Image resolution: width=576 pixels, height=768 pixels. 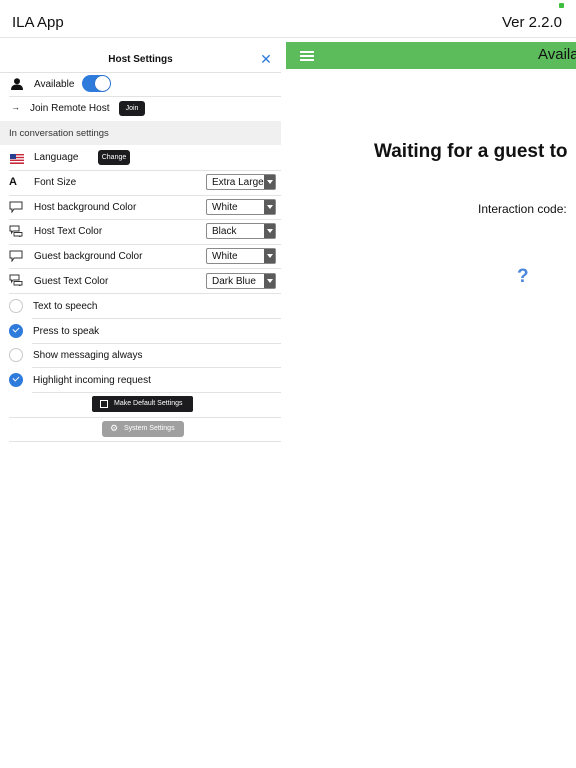 I want to click on guest-text-color-select: Dark Blue, so click(x=241, y=281).